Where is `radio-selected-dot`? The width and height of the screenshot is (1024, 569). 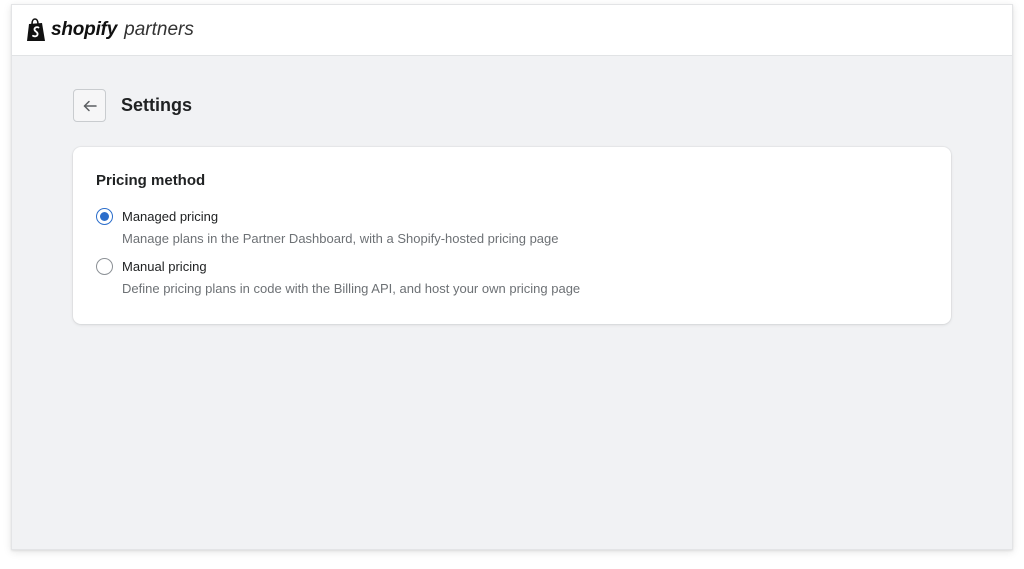
radio-selected-dot is located at coordinates (104, 216).